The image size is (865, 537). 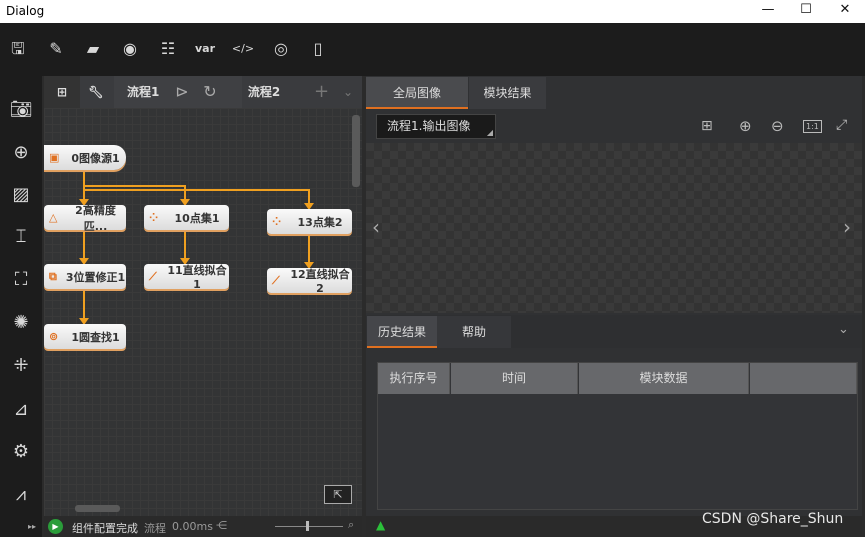 What do you see at coordinates (155, 528) in the screenshot?
I see `status-flow-label: 流程` at bounding box center [155, 528].